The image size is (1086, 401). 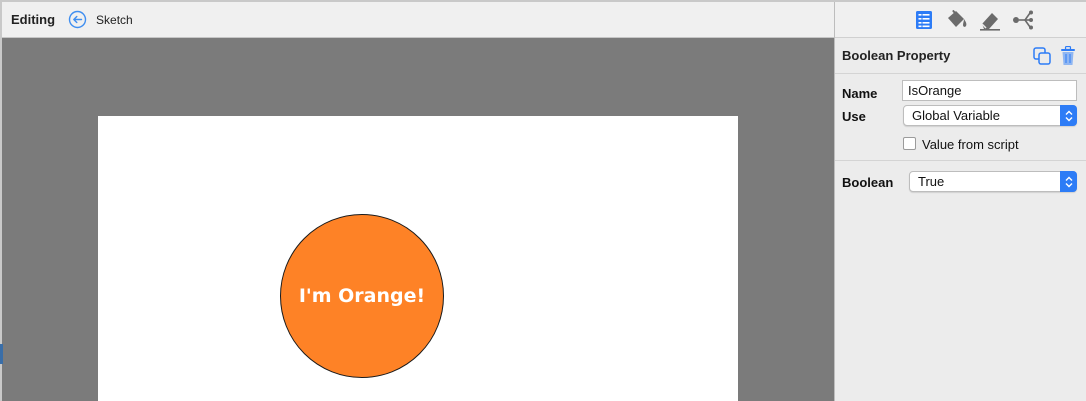 What do you see at coordinates (970, 144) in the screenshot?
I see `value-from-script-label: Value from script` at bounding box center [970, 144].